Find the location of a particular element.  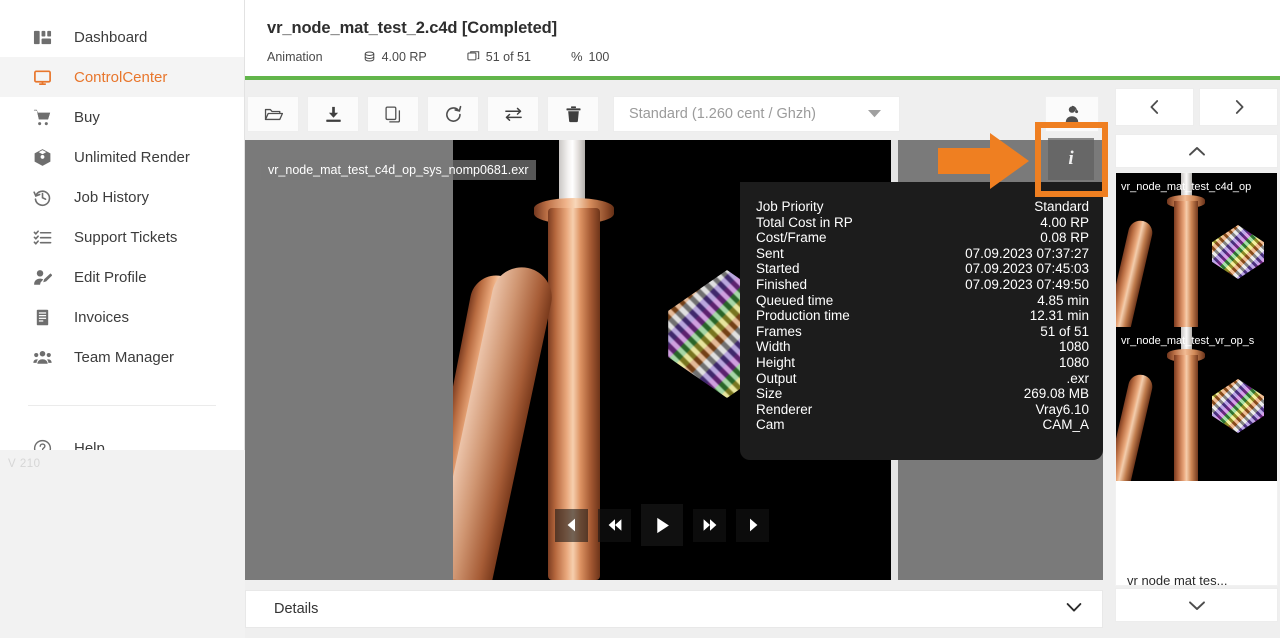

open-folder-button is located at coordinates (273, 114).